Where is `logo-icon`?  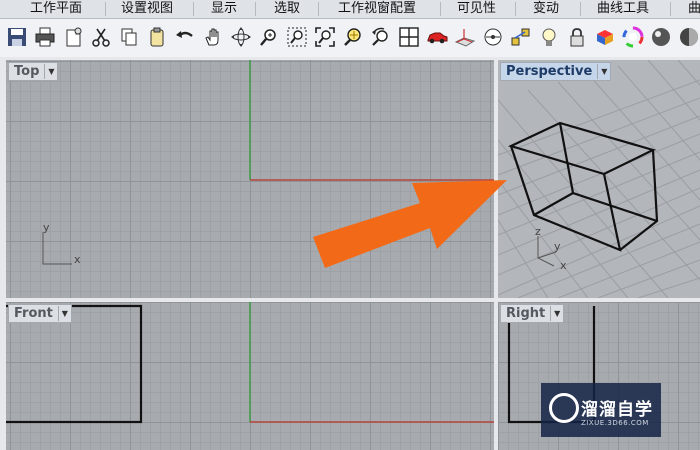
logo-icon is located at coordinates (564, 408).